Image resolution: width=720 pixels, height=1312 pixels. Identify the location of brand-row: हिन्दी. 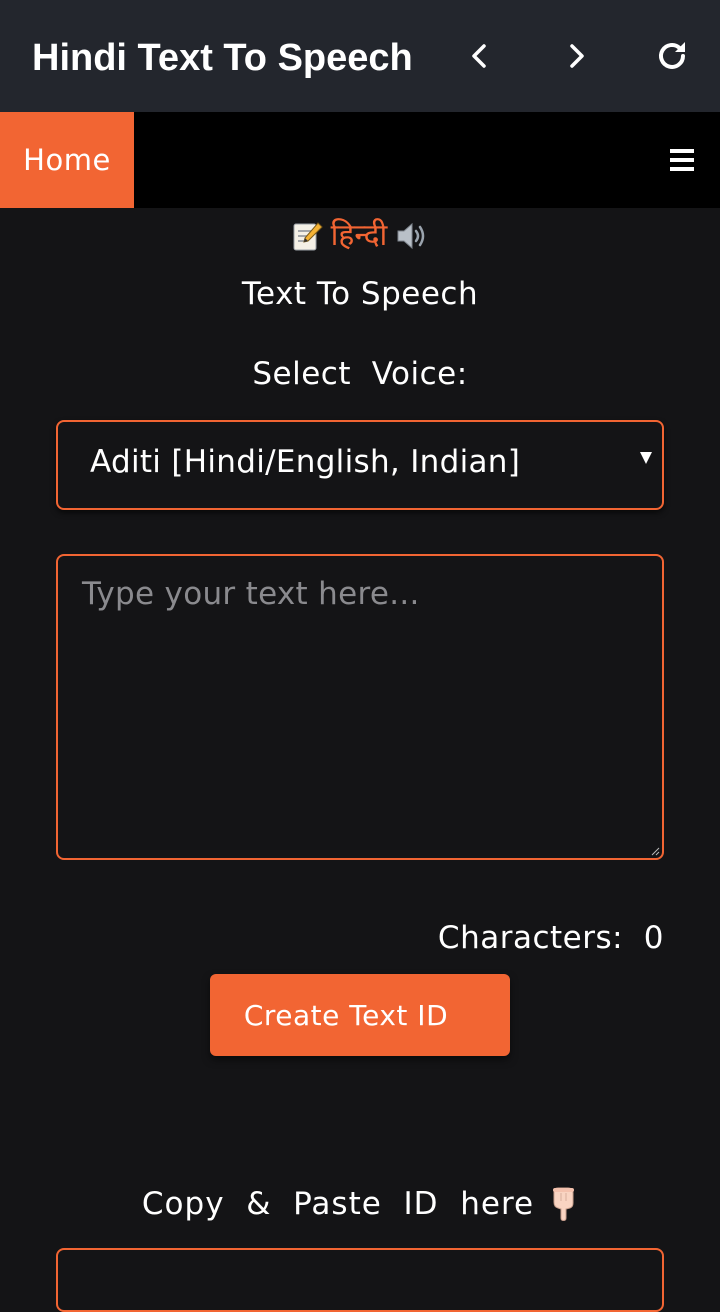
(360, 236).